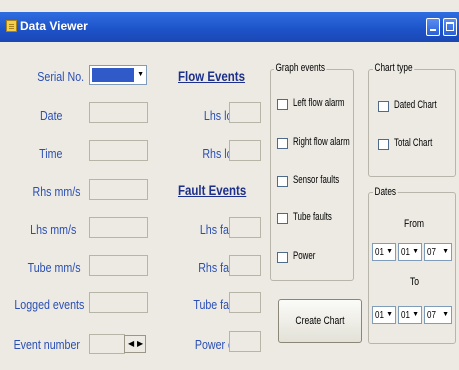 This screenshot has width=459, height=370. Describe the element at coordinates (450, 27) in the screenshot. I see `maximize-button` at that location.